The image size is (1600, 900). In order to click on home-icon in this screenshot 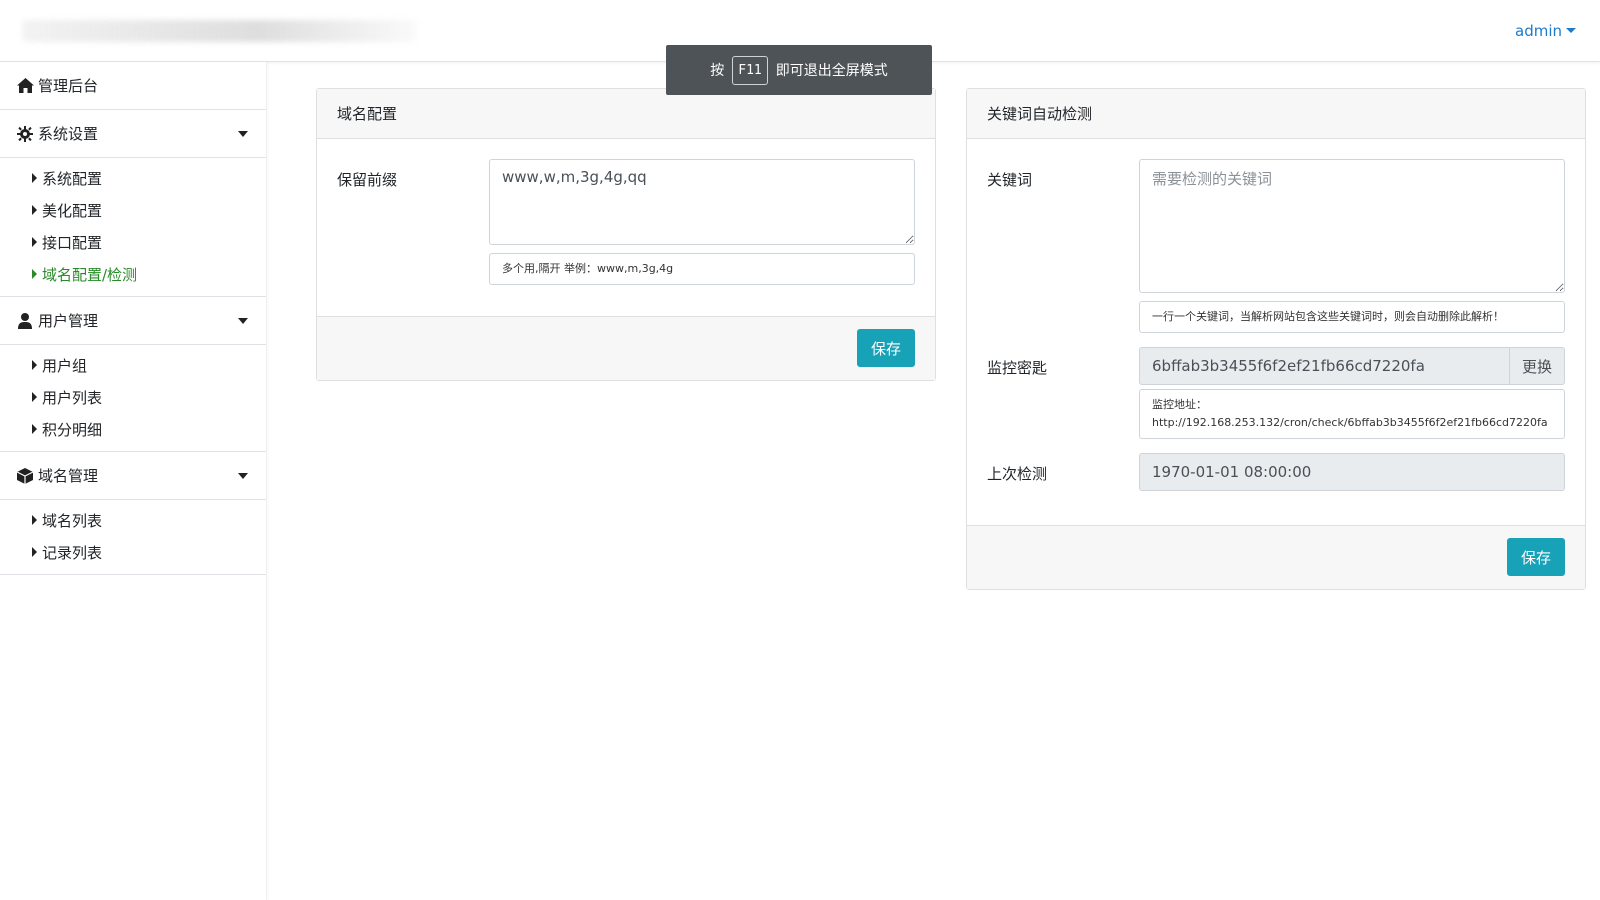, I will do `click(25, 86)`.